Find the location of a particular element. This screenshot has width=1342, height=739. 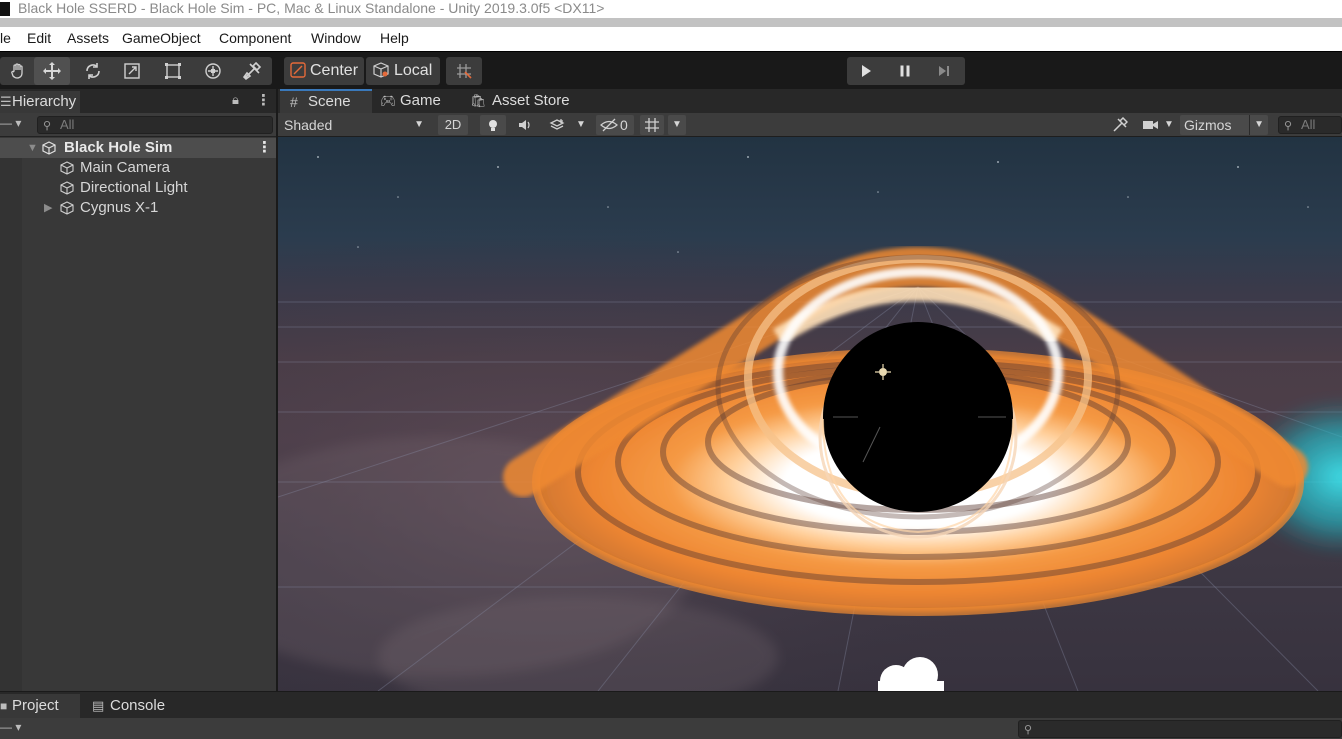

hierarchy-item: Directional Light is located at coordinates (138, 188).